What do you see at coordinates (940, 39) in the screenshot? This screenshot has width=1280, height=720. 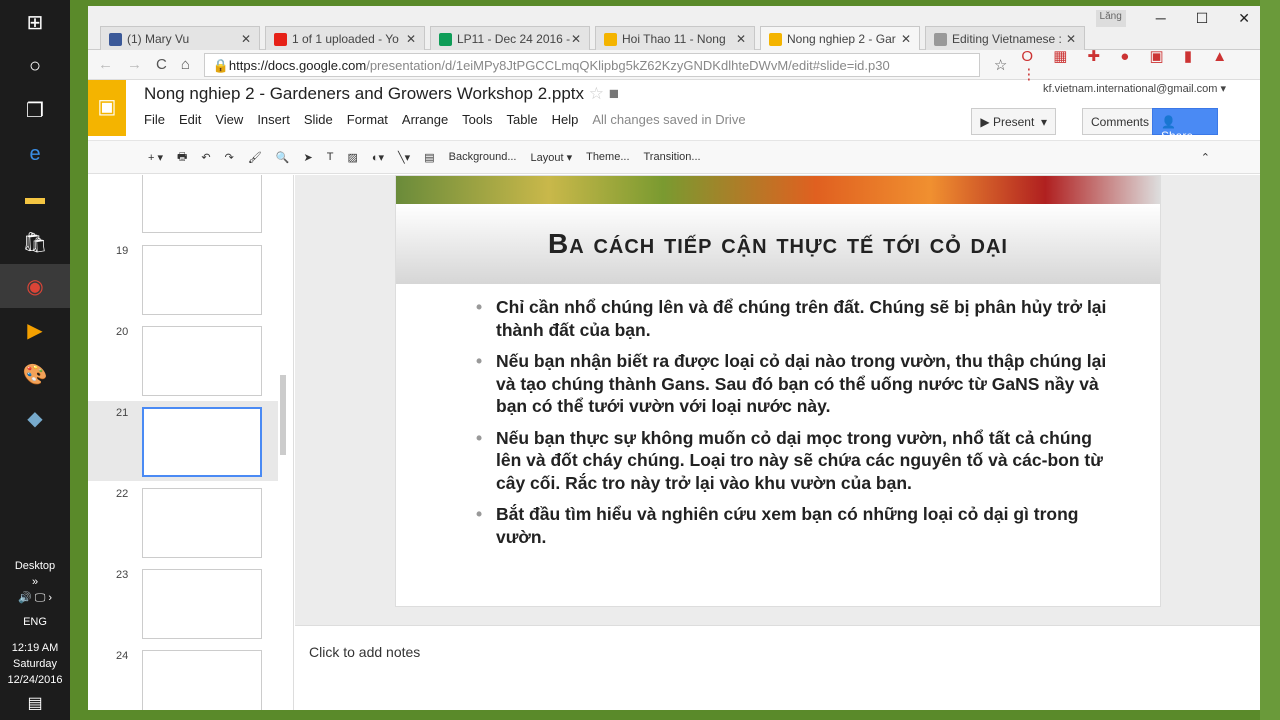 I see `favicon-icon` at bounding box center [940, 39].